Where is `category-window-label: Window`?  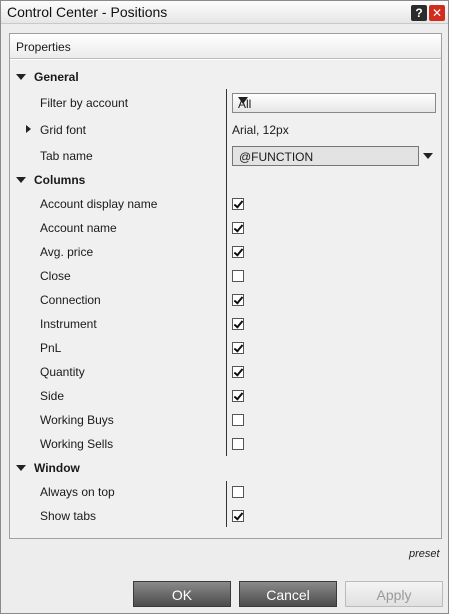
category-window-label: Window is located at coordinates (57, 468).